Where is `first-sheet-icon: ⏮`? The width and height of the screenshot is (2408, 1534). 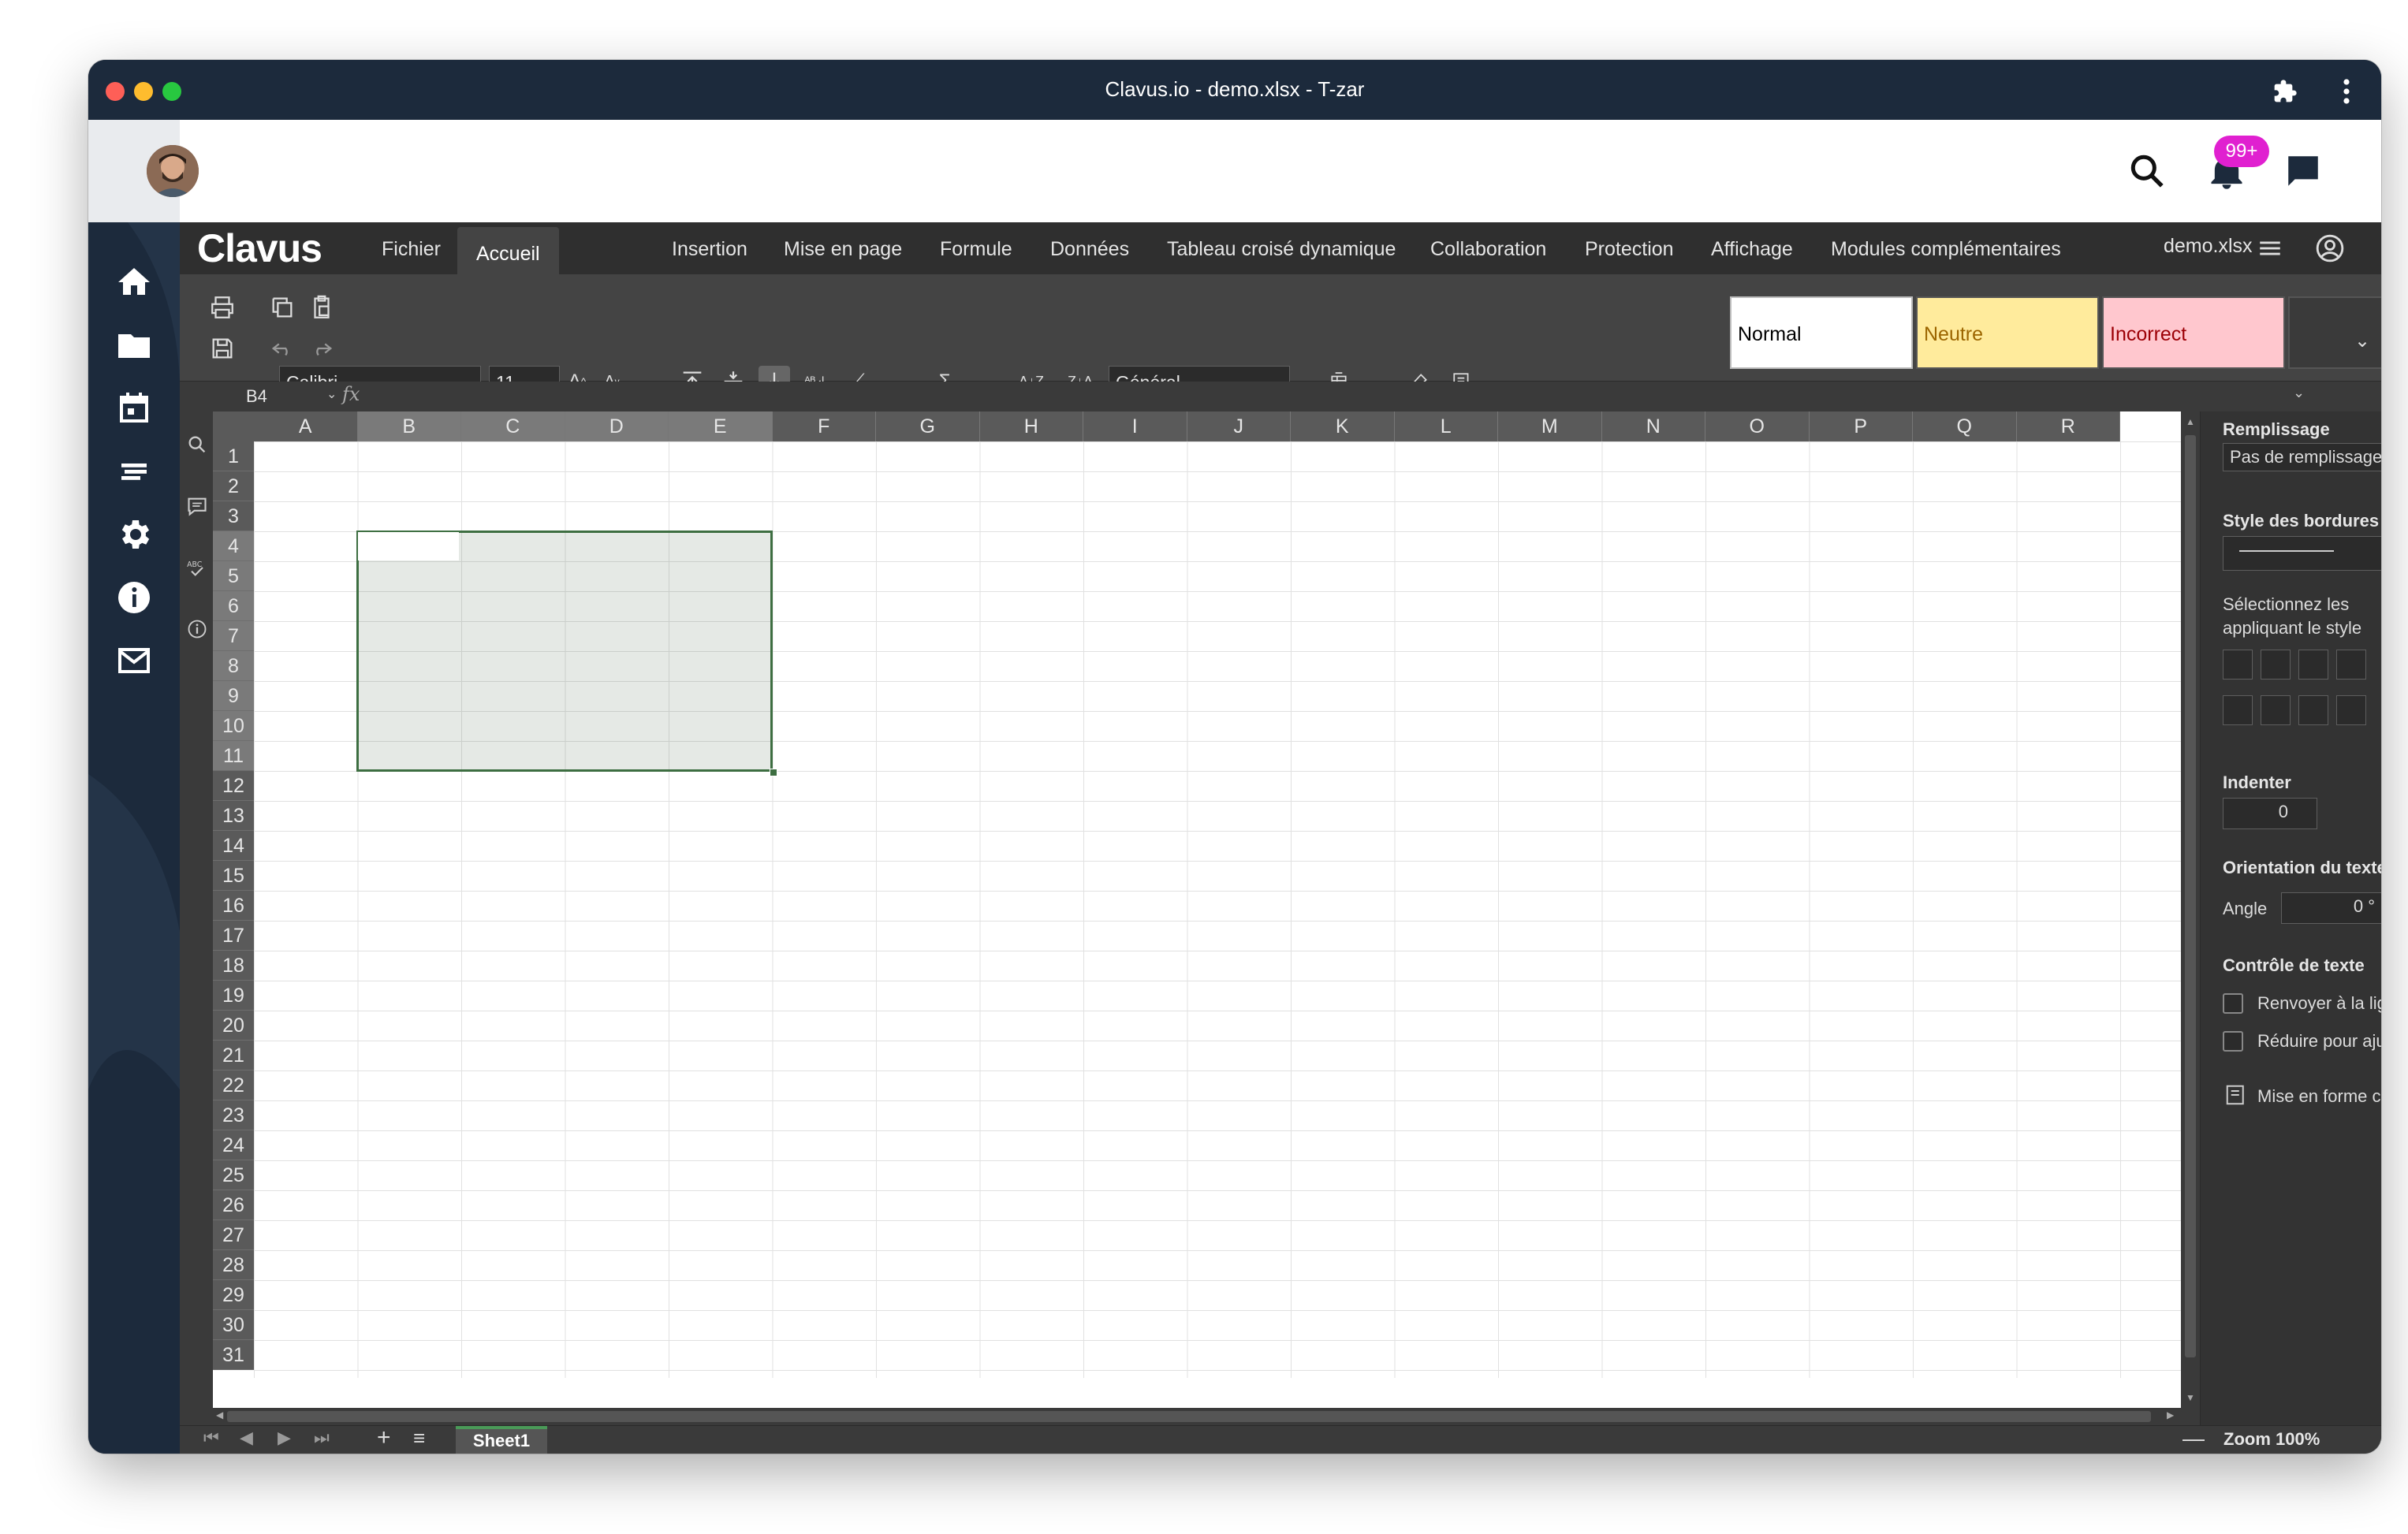
first-sheet-icon: ⏮ is located at coordinates (211, 1438).